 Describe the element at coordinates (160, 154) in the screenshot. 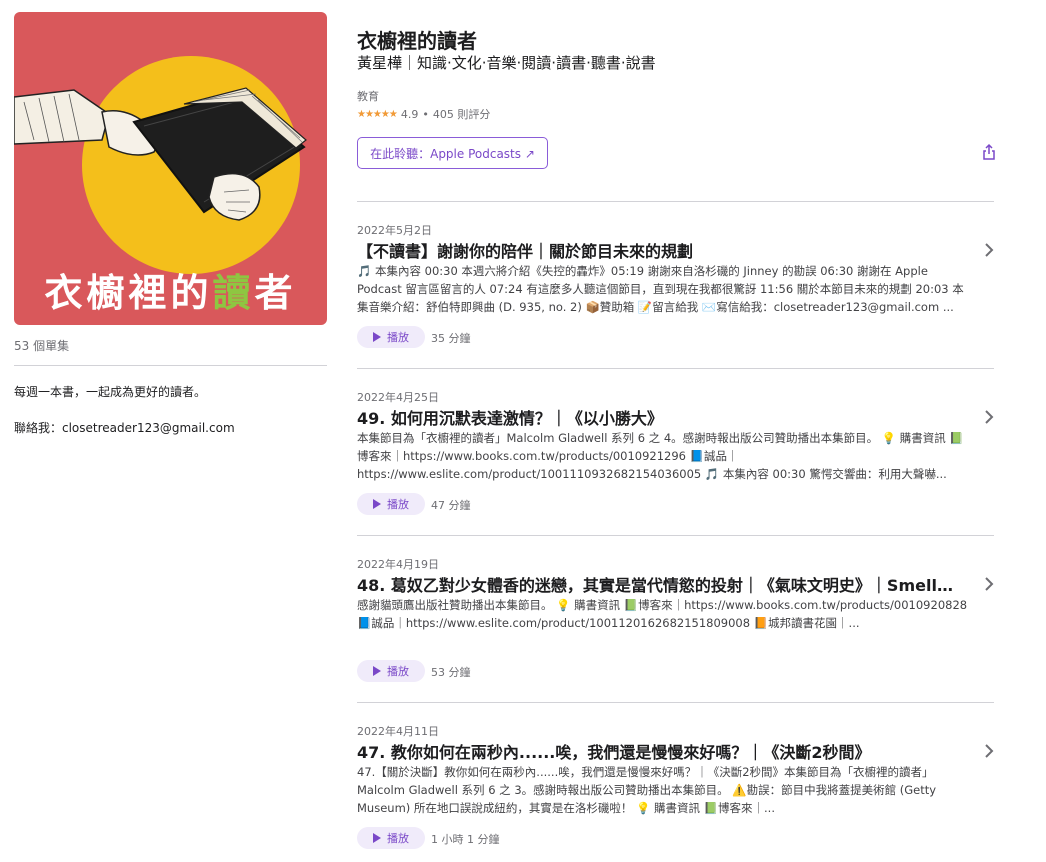

I see `book-hands-illustration` at that location.